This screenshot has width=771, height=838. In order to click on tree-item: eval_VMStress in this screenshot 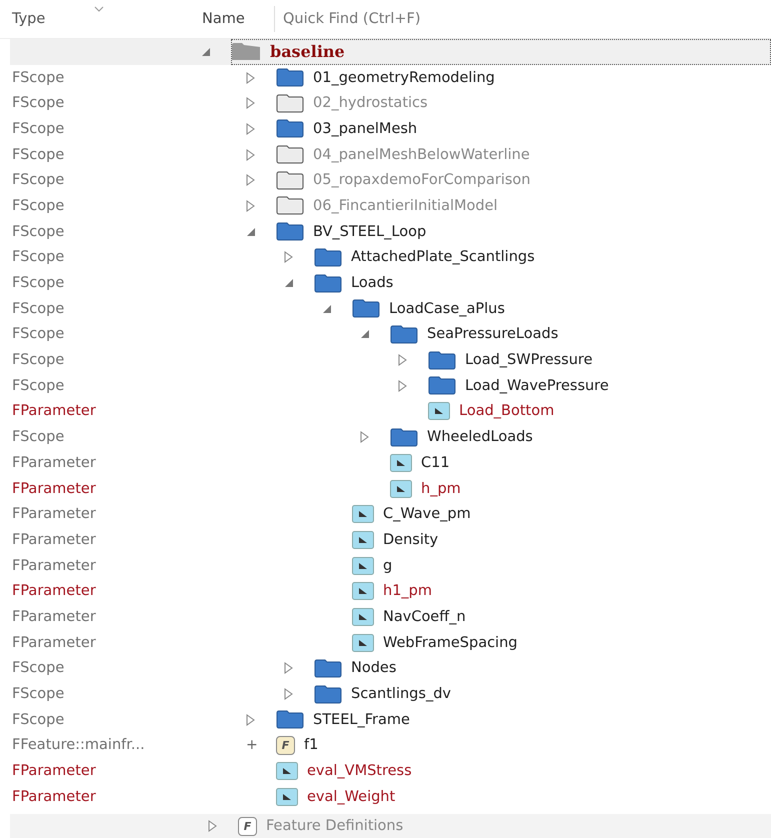, I will do `click(359, 771)`.